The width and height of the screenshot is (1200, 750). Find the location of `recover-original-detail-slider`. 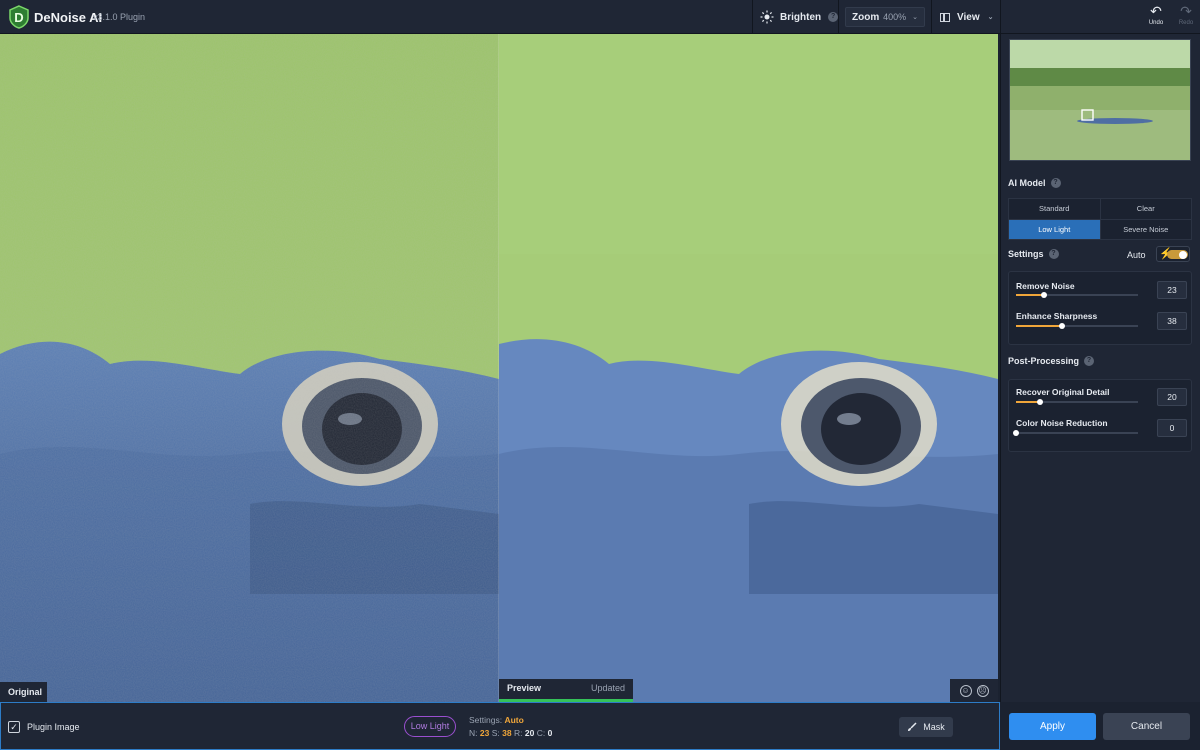

recover-original-detail-slider is located at coordinates (1077, 402).